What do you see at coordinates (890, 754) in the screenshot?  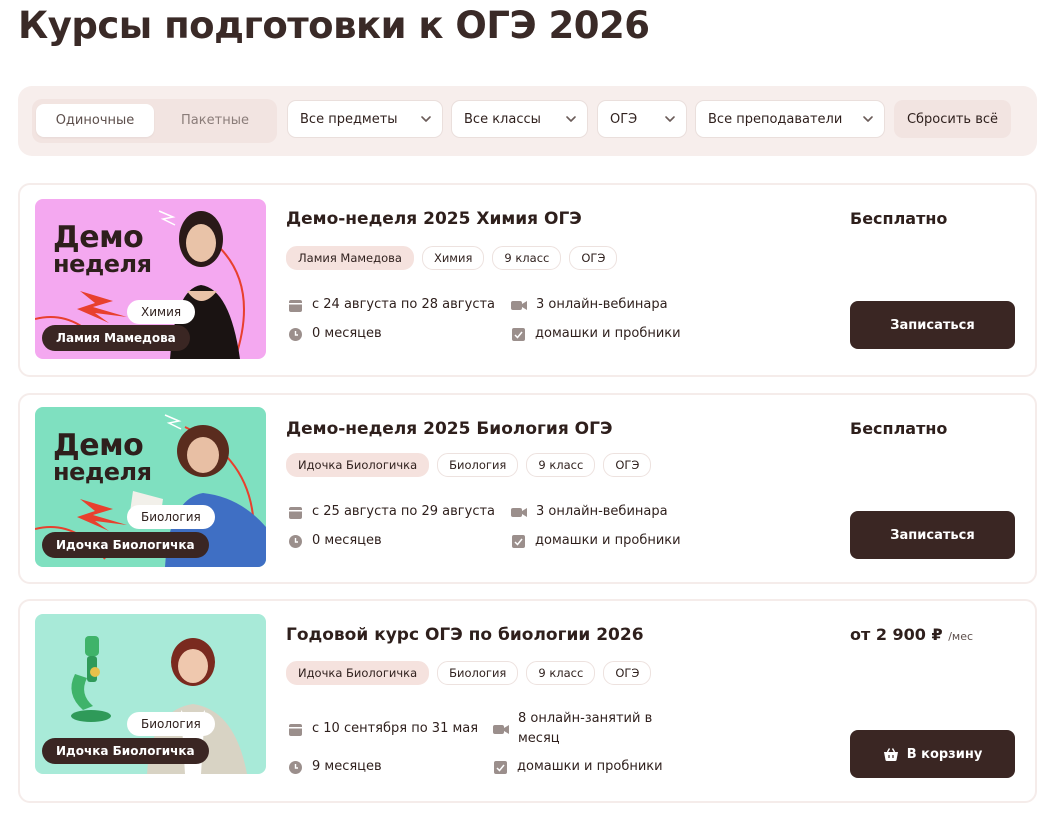 I see `basket-icon` at bounding box center [890, 754].